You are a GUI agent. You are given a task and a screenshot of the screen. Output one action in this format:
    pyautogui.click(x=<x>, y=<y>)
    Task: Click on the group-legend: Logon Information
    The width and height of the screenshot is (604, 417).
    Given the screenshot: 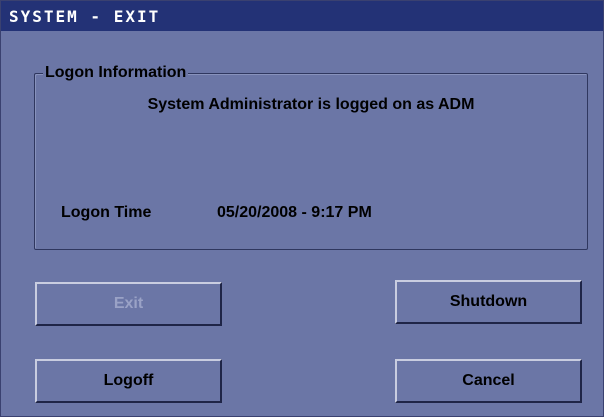 What is the action you would take?
    pyautogui.click(x=116, y=73)
    